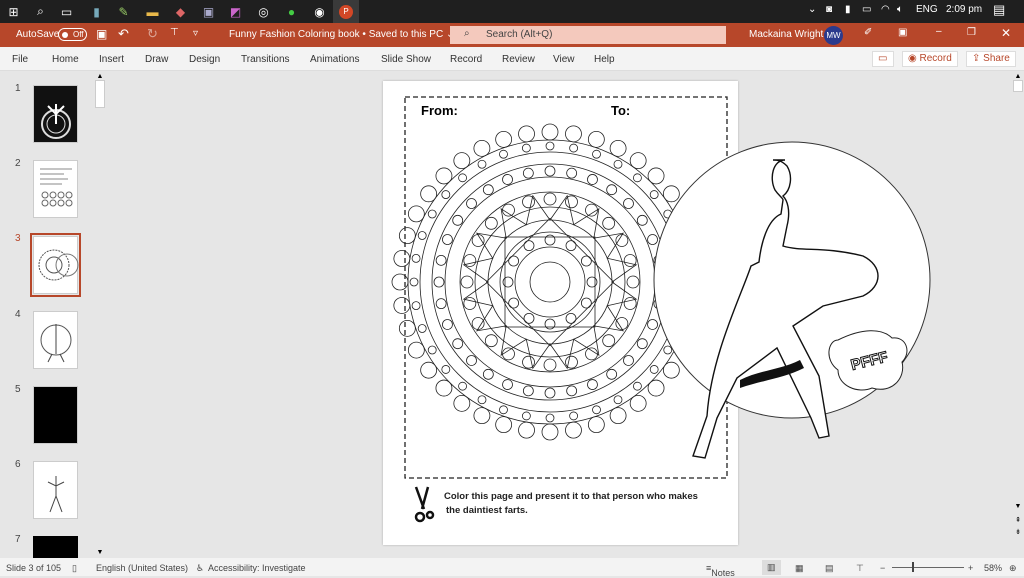  I want to click on zoom-in-button: +, so click(970, 568).